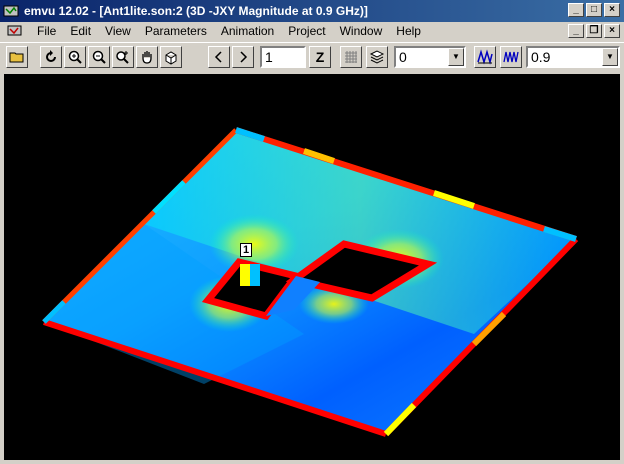  Describe the element at coordinates (403, 57) in the screenshot. I see `layer-value: 0` at that location.